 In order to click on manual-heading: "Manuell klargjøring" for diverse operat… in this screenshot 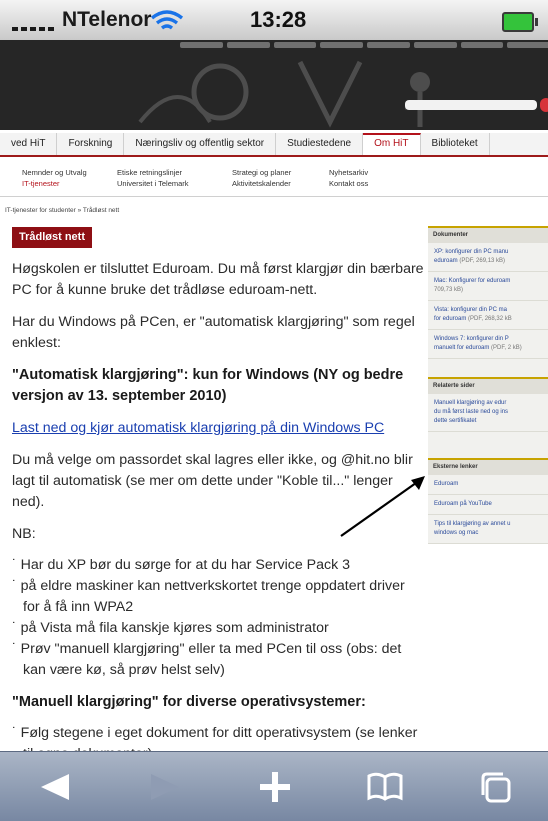, I will do `click(189, 702)`.